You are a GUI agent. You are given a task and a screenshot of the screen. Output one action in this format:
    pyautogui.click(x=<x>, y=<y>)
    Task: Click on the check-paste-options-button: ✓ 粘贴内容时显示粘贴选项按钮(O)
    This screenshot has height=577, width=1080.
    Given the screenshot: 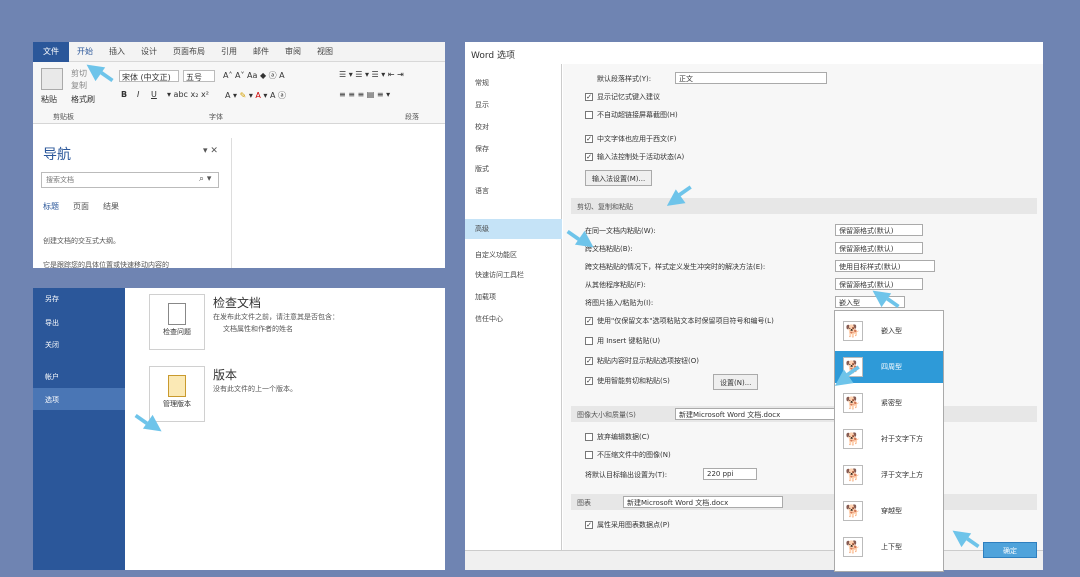 What is the action you would take?
    pyautogui.click(x=642, y=361)
    